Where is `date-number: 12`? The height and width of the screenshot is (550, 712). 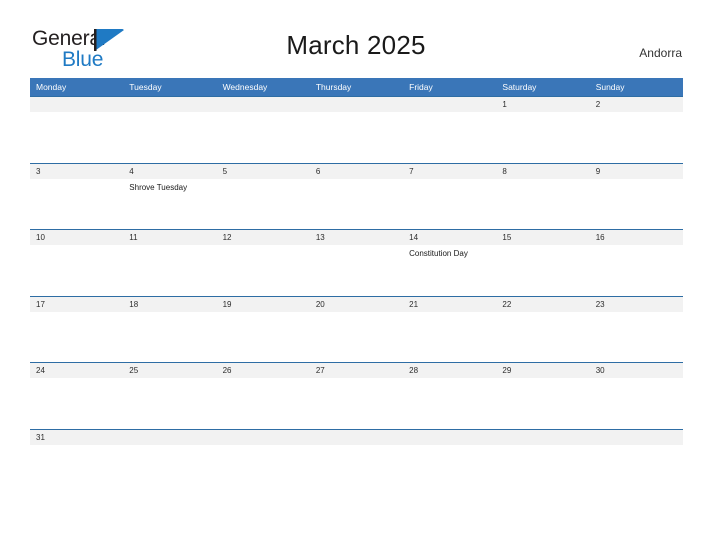
date-number: 12 is located at coordinates (263, 237).